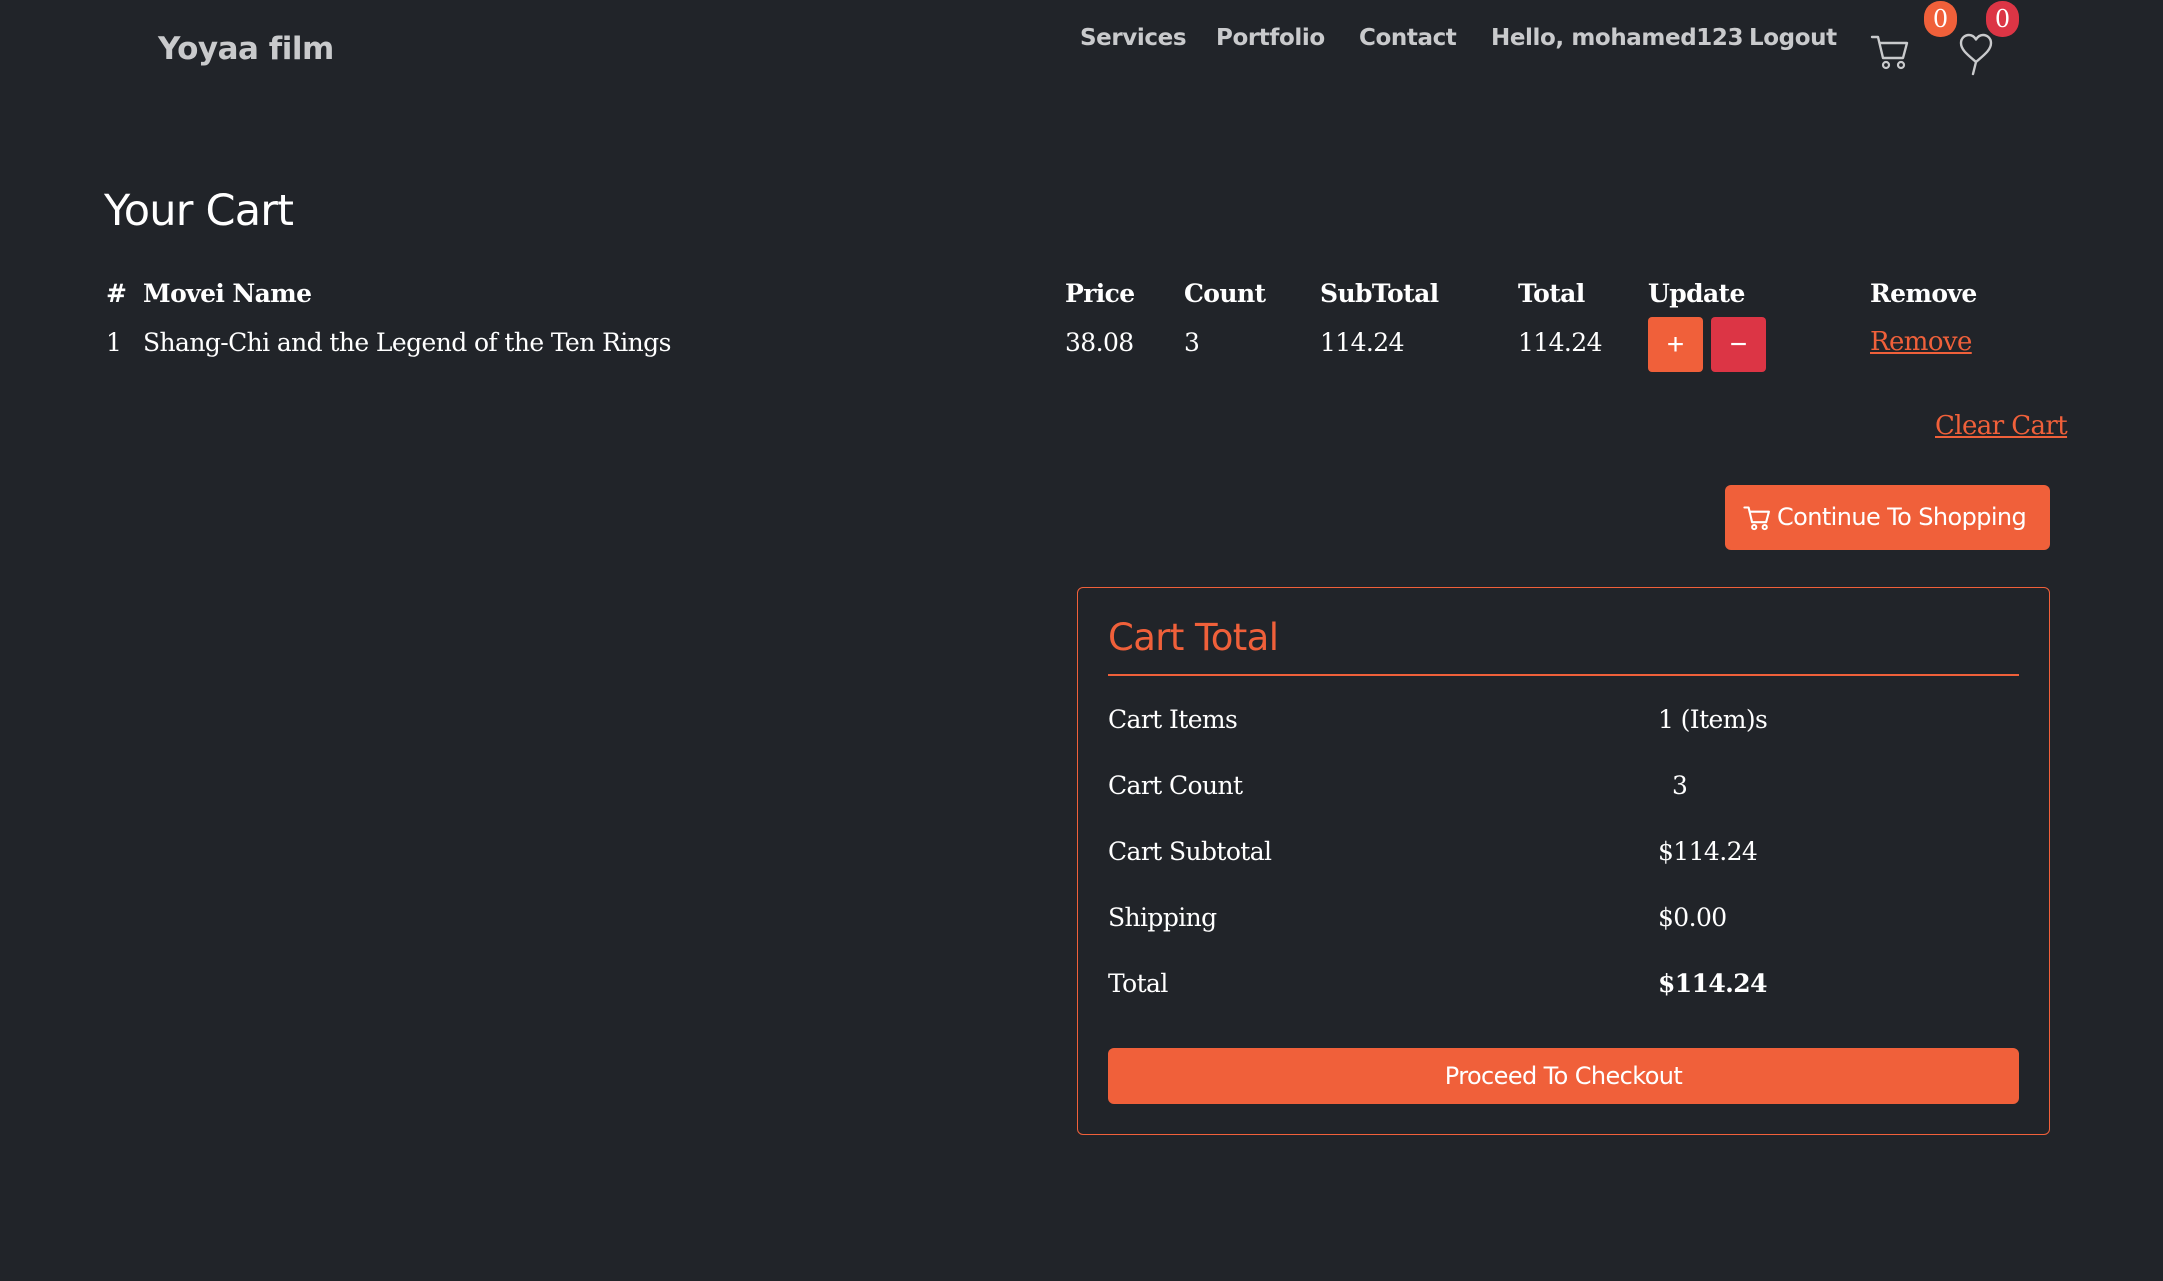  Describe the element at coordinates (1692, 917) in the screenshot. I see `shipping-value: $0.00` at that location.